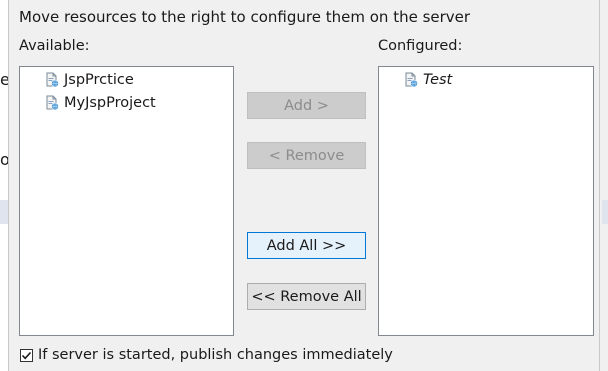 This screenshot has width=608, height=371. Describe the element at coordinates (438, 80) in the screenshot. I see `list-item-label: Test` at that location.